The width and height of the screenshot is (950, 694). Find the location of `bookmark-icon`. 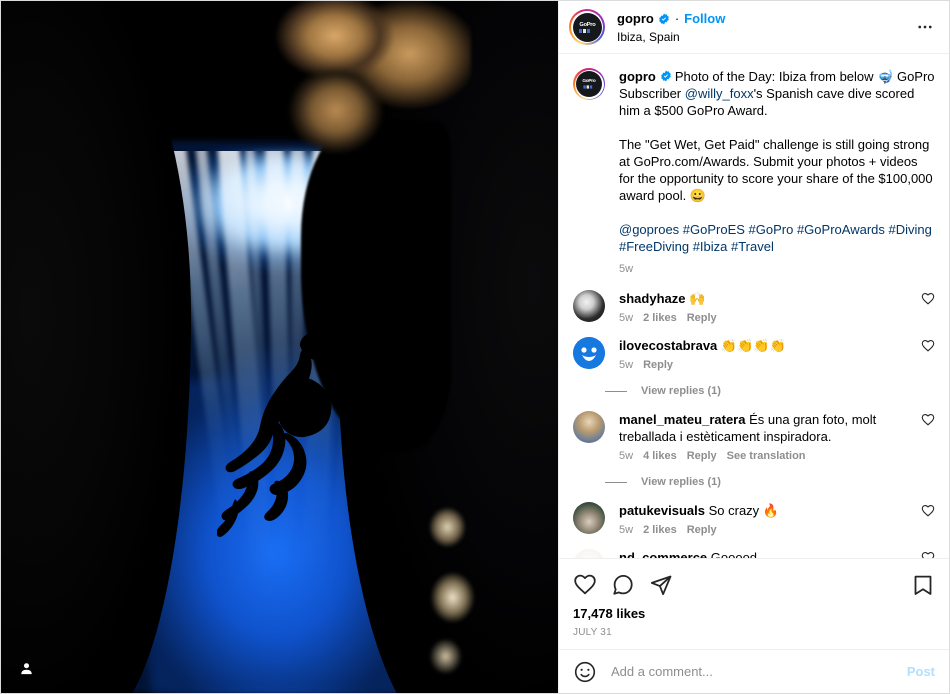

bookmark-icon is located at coordinates (923, 585).